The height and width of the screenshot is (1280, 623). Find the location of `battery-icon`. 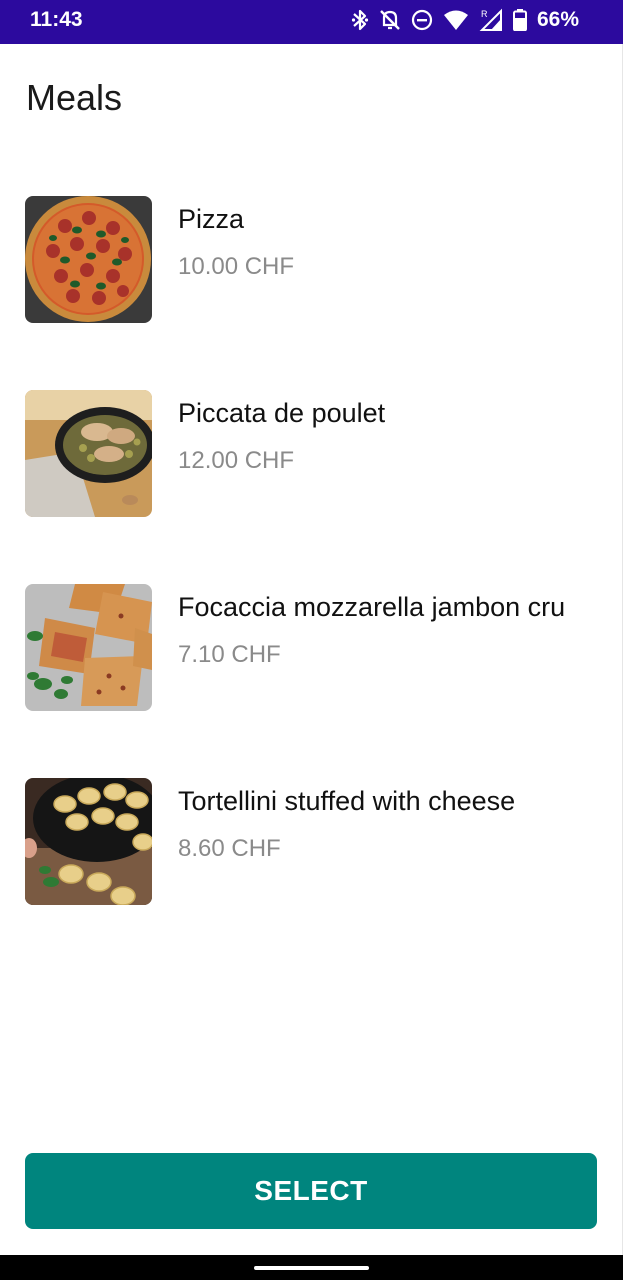

battery-icon is located at coordinates (519, 20).